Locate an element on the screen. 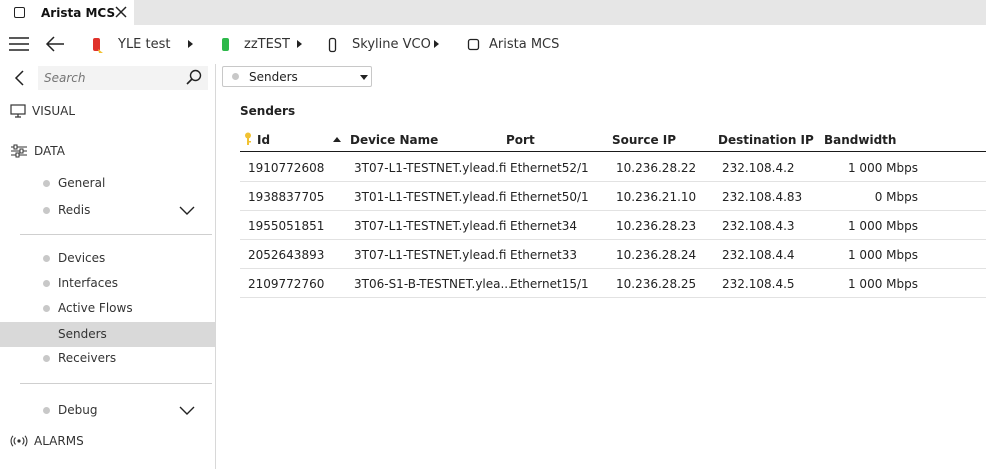  sidebar-item-interfaces: Interfaces is located at coordinates (107, 283).